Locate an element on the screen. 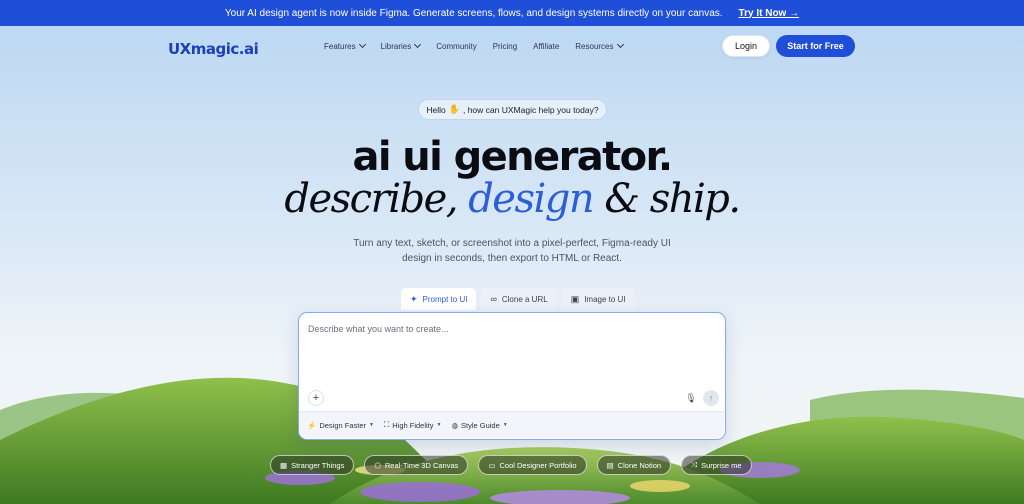 This screenshot has height=504, width=1024. style-guide-dropdown: ◍ Style Guide ▼ is located at coordinates (479, 425).